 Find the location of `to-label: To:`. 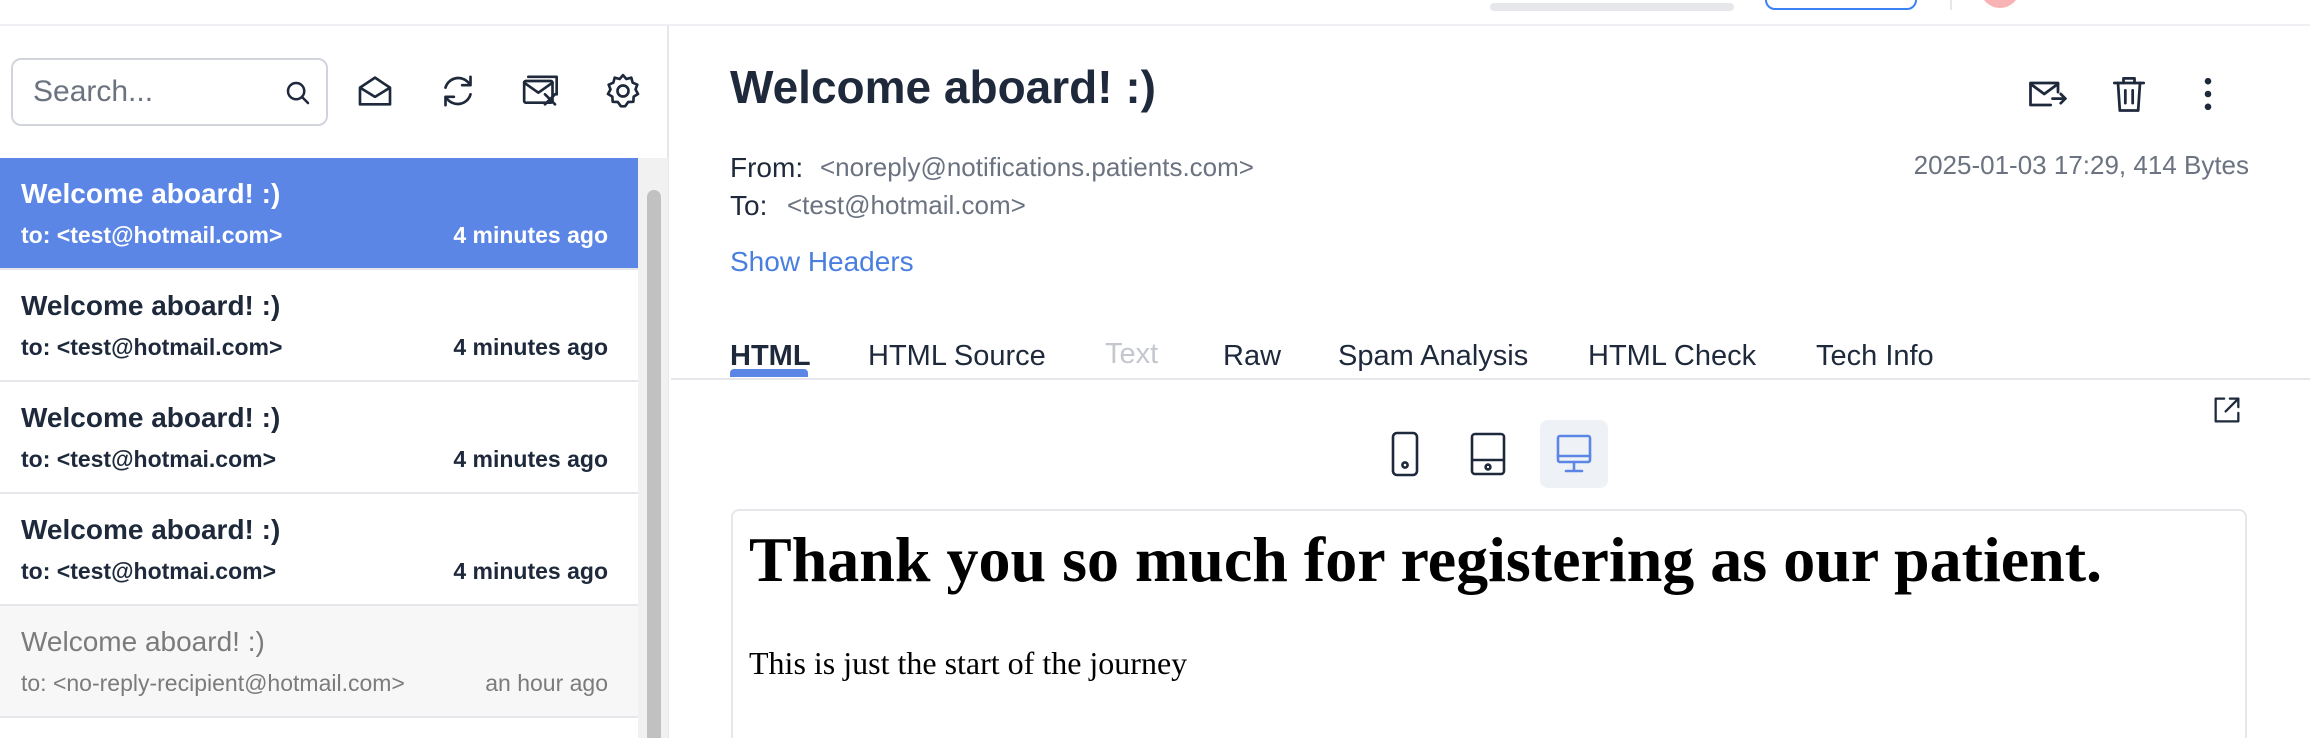

to-label: To: is located at coordinates (749, 205).